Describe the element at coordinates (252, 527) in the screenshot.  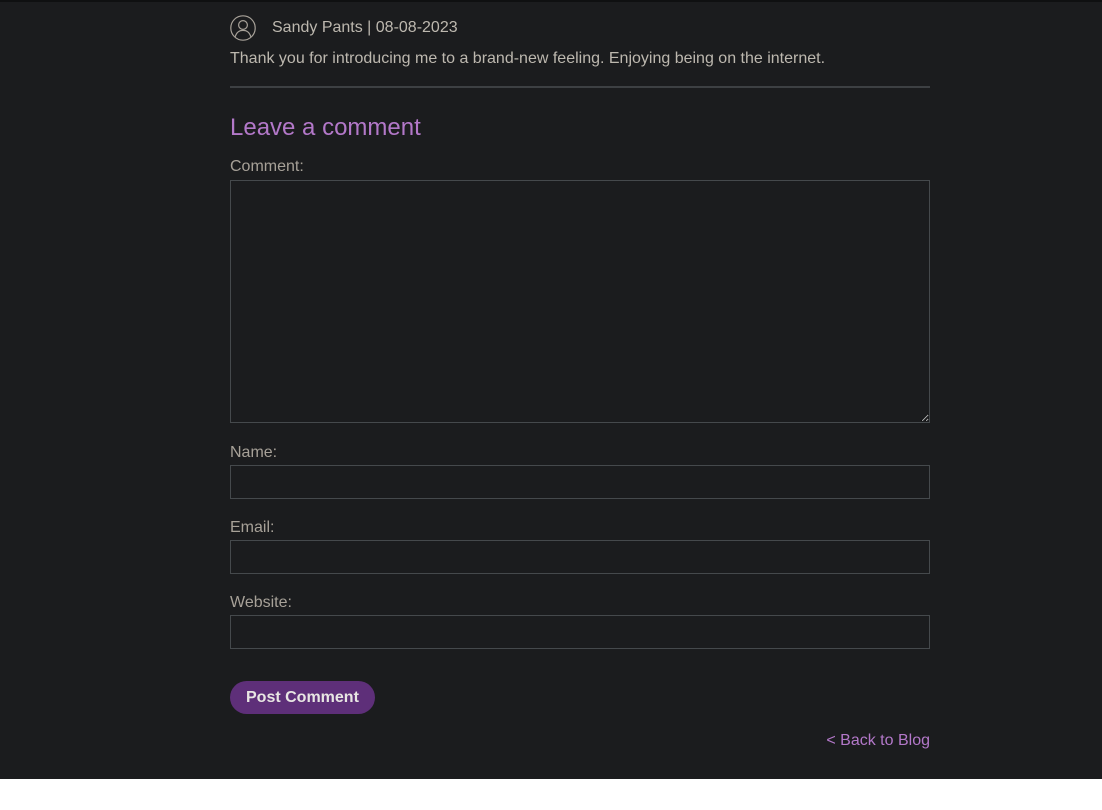
I see `email-label: Email:` at that location.